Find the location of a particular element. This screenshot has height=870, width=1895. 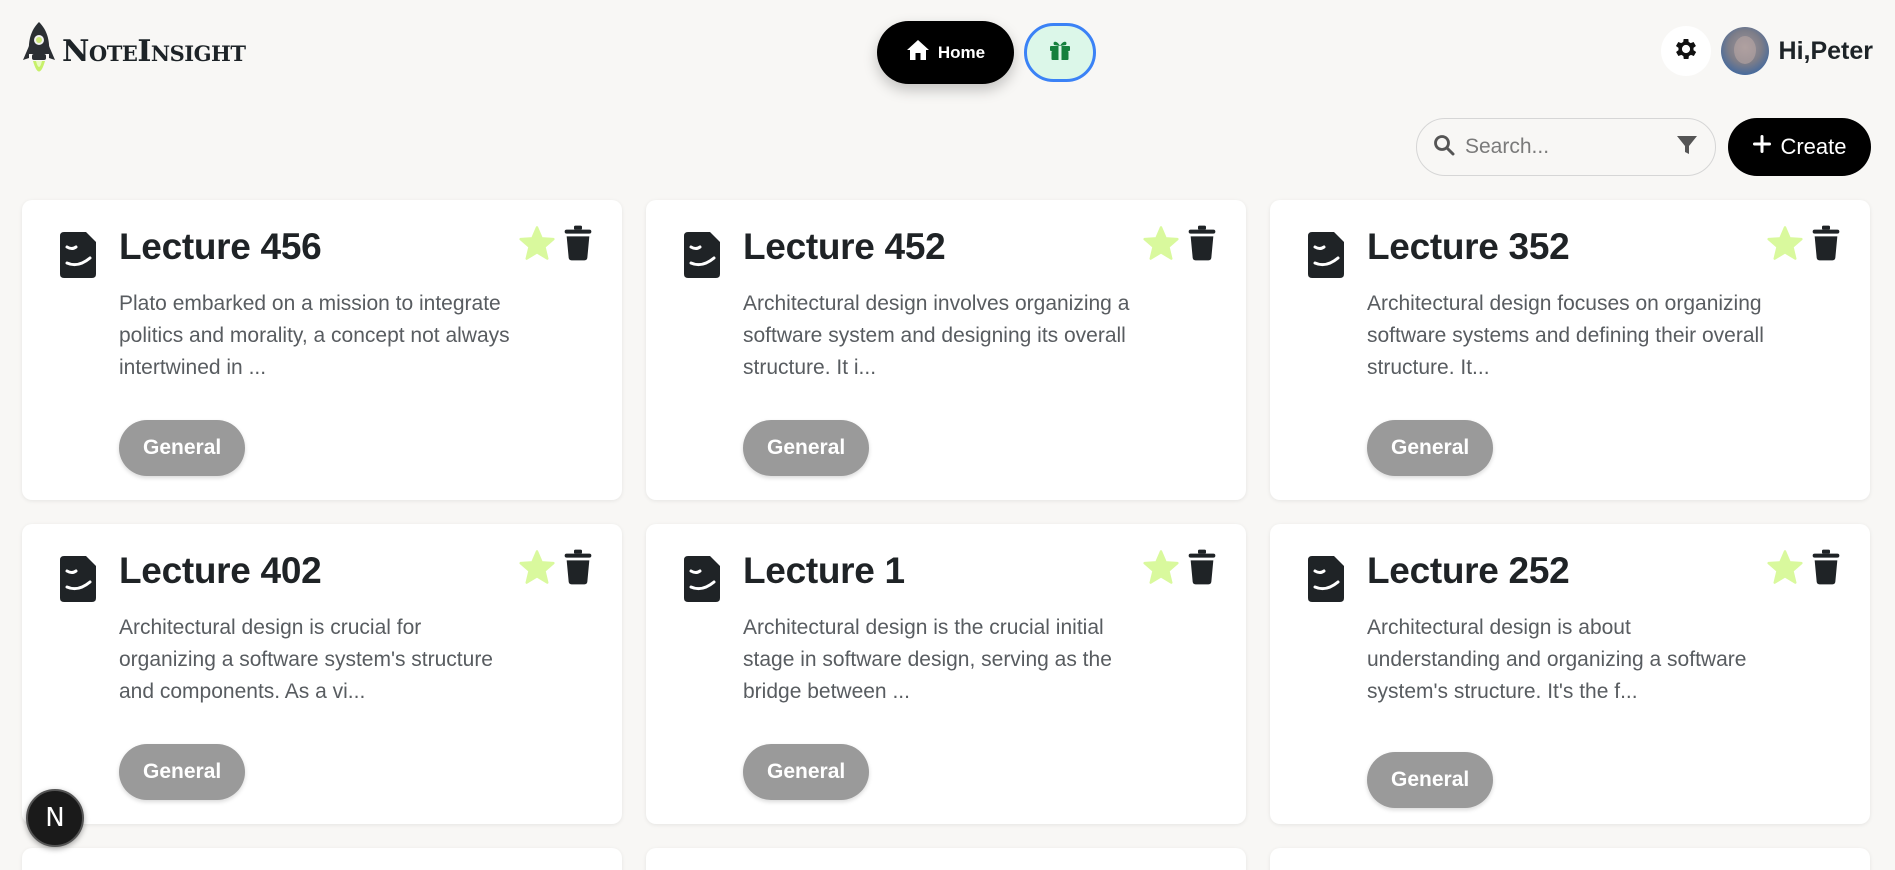

note-title: Lecture 252 is located at coordinates (1468, 570).